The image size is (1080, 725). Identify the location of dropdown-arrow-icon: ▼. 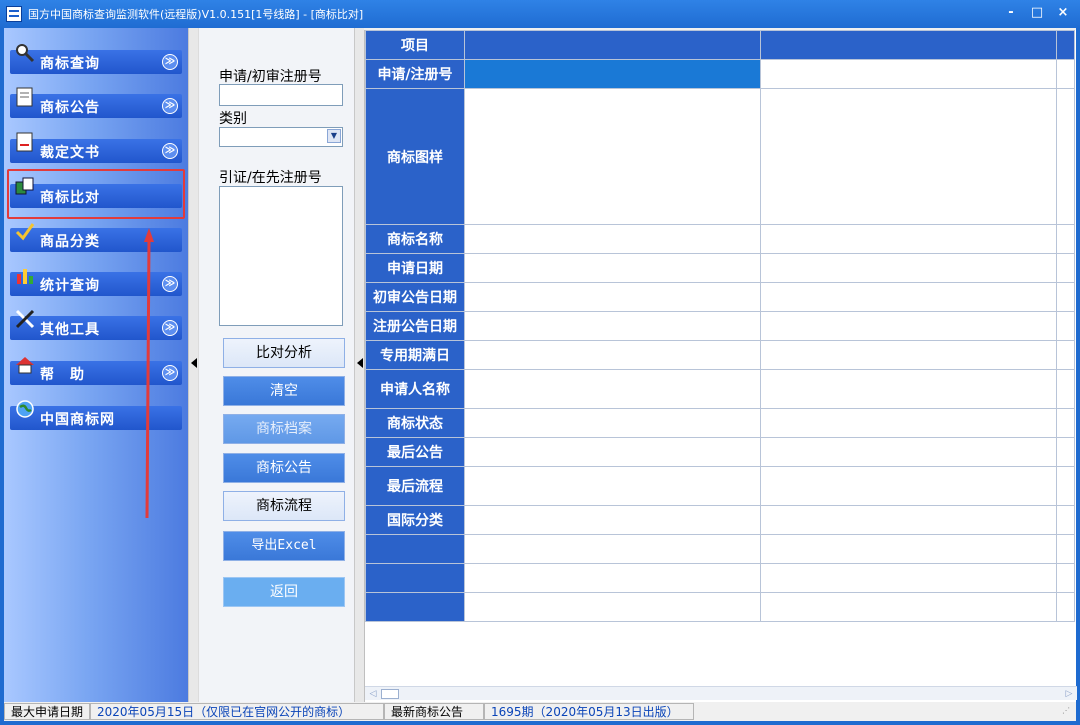
(334, 136).